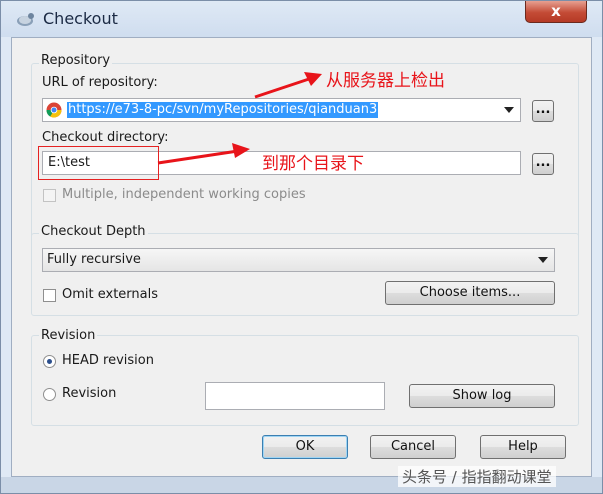 This screenshot has width=603, height=494. Describe the element at coordinates (239, 118) in the screenshot. I see `arrow-icon` at that location.